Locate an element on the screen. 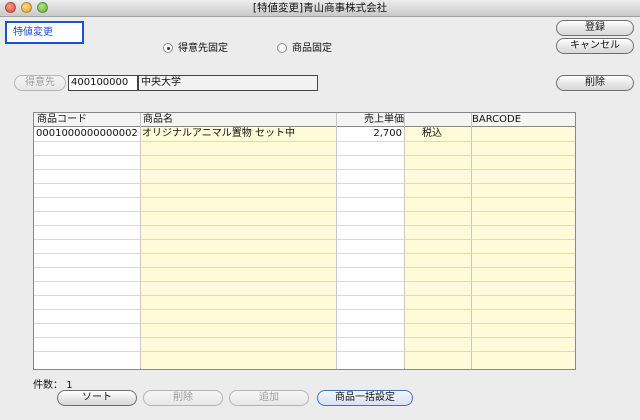 The height and width of the screenshot is (420, 640). cell-tax: 税込 is located at coordinates (432, 134).